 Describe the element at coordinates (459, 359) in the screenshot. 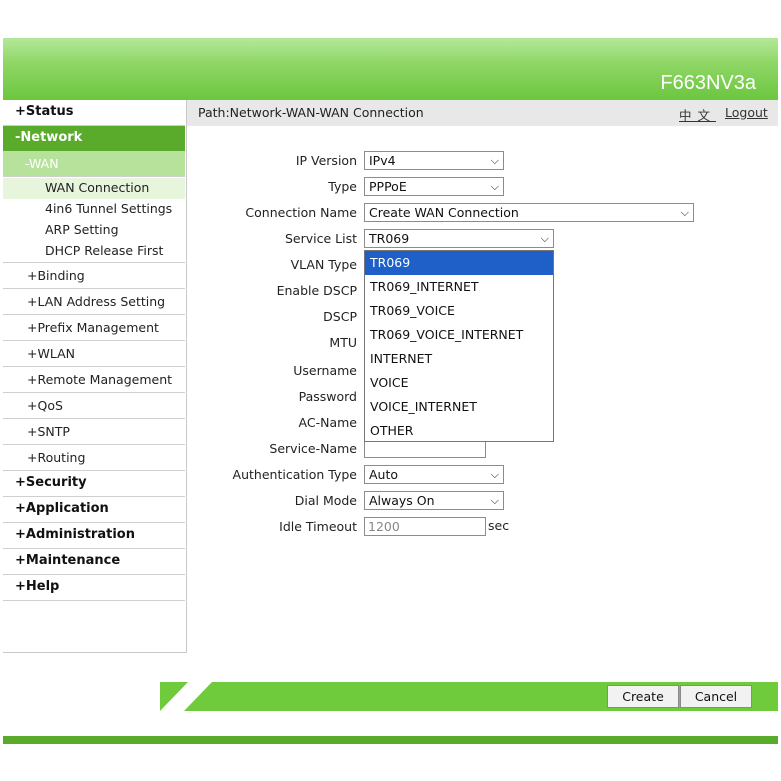

I see `option-internet: INTERNET` at that location.